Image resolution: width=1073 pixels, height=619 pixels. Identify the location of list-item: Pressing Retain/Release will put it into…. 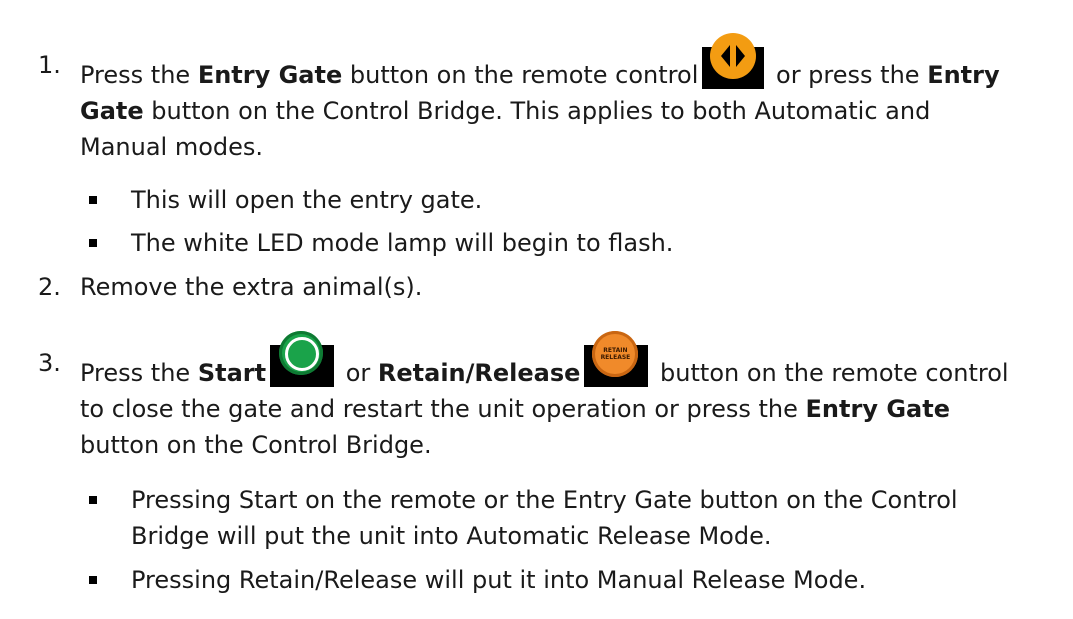
(559, 580).